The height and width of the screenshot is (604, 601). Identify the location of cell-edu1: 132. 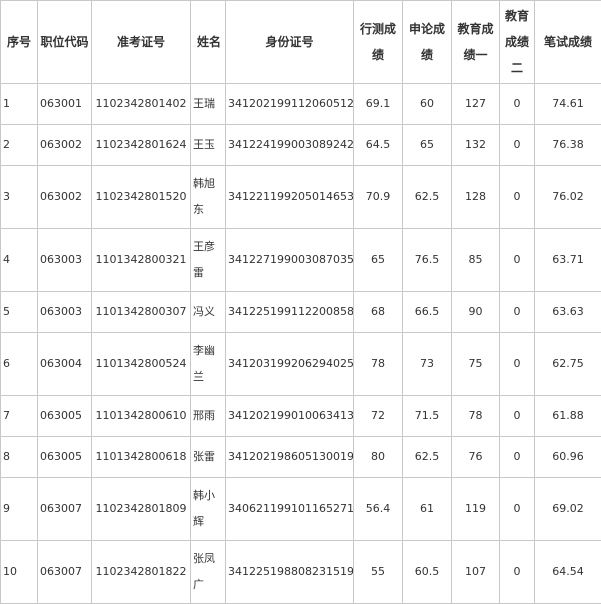
(476, 145).